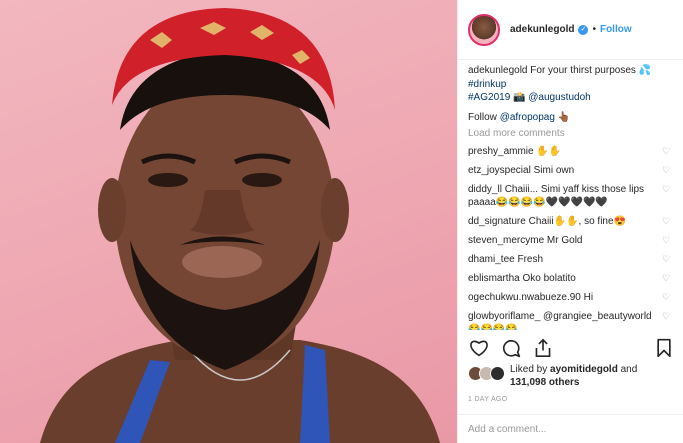 The image size is (683, 443). What do you see at coordinates (527, 117) in the screenshot?
I see `mention-link: @afropopag` at bounding box center [527, 117].